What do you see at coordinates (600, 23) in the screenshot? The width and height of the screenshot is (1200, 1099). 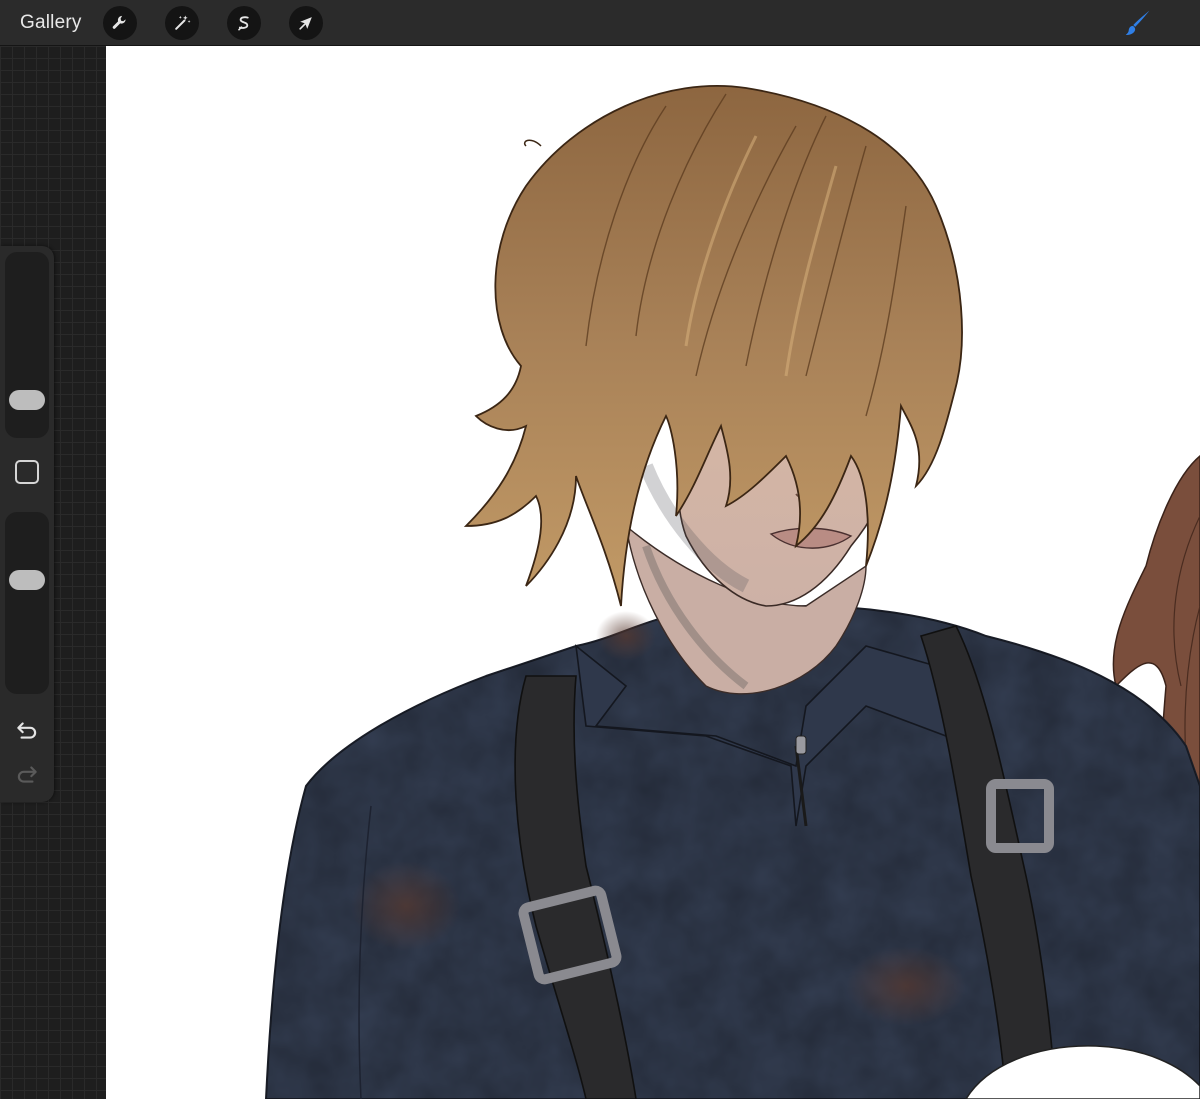 I see `top-toolbar: Gallery` at bounding box center [600, 23].